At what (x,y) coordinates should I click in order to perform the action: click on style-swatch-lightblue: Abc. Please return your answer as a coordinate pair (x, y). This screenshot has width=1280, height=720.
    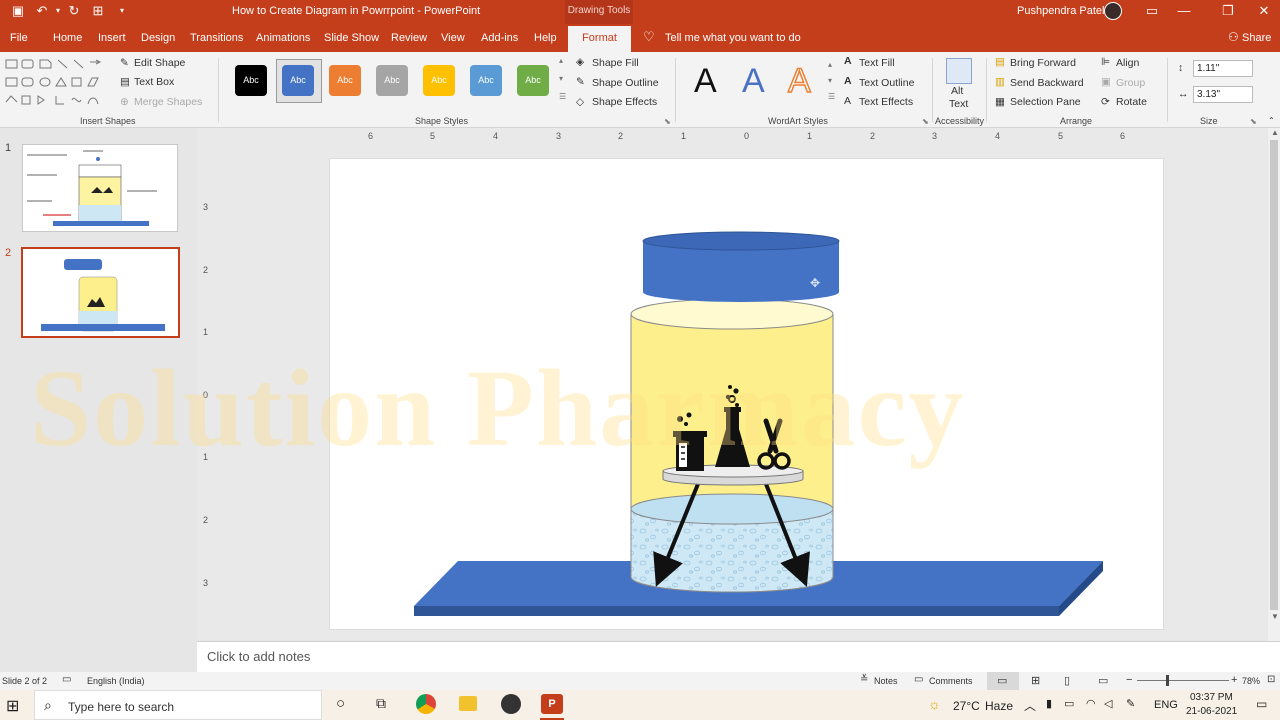
    Looking at the image, I should click on (486, 80).